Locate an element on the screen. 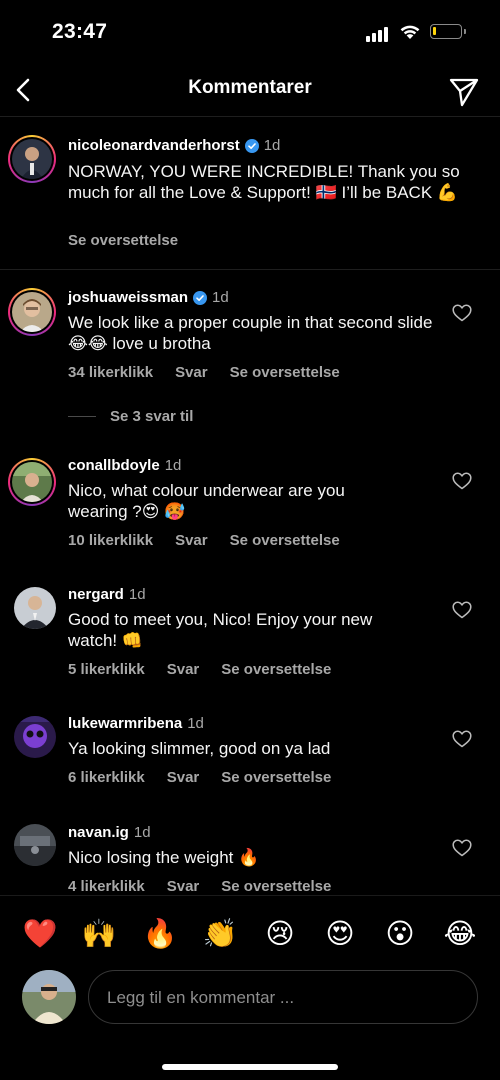  page-title: Kommentarer is located at coordinates (250, 87).